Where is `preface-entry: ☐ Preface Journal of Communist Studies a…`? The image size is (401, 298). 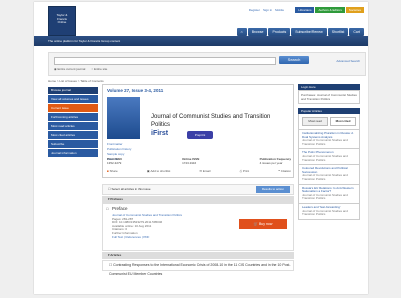
preface-entry: ☐ Preface Journal of Communist Studies a… is located at coordinates (198, 227).